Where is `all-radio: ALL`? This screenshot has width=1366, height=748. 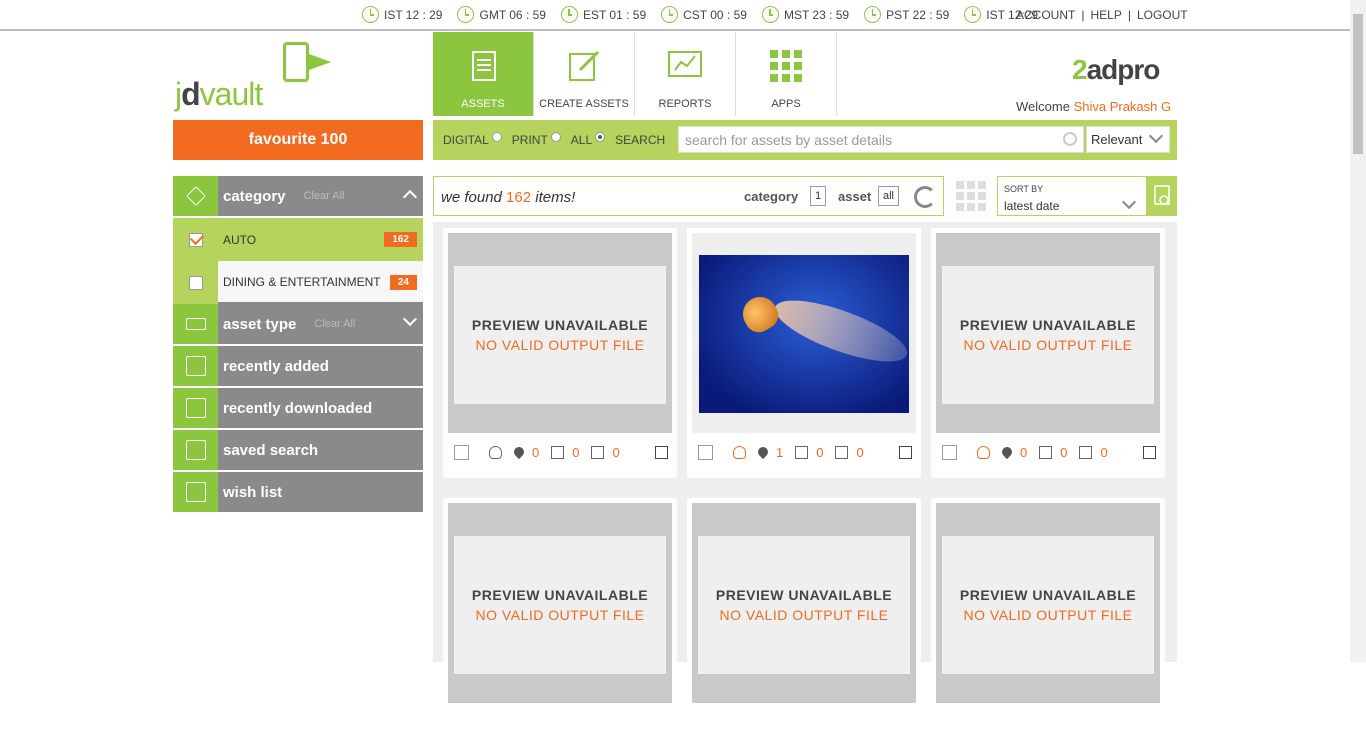 all-radio: ALL is located at coordinates (588, 139).